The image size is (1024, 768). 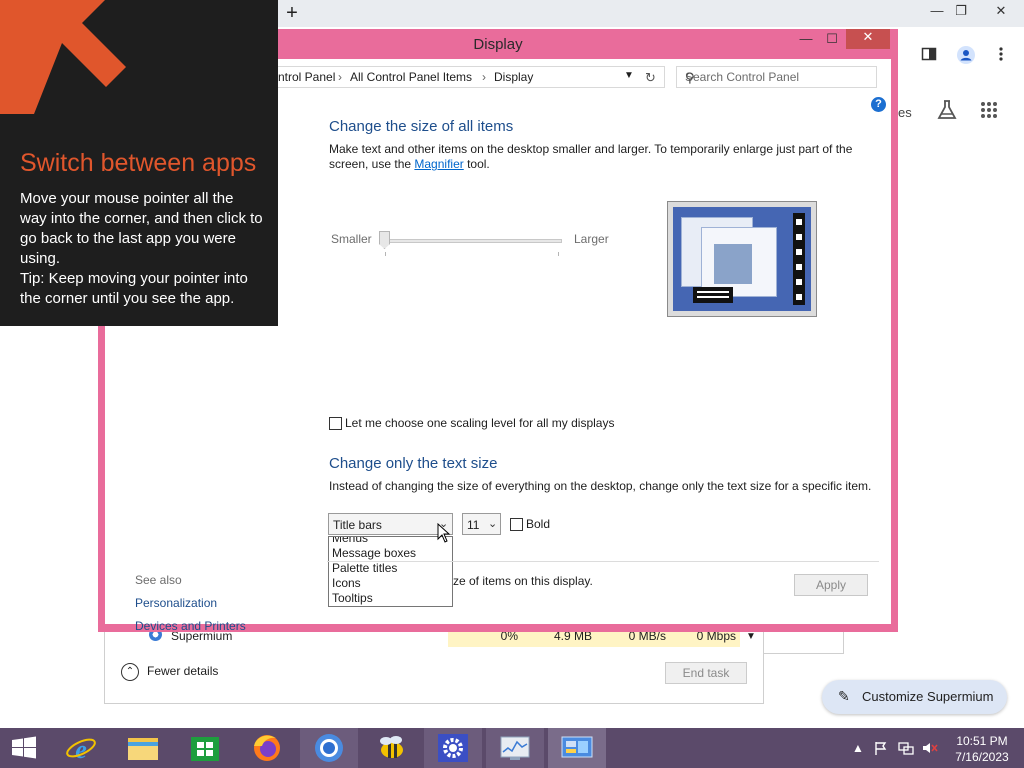 What do you see at coordinates (390, 524) in the screenshot?
I see `text-item-select: Title bars ⌄` at bounding box center [390, 524].